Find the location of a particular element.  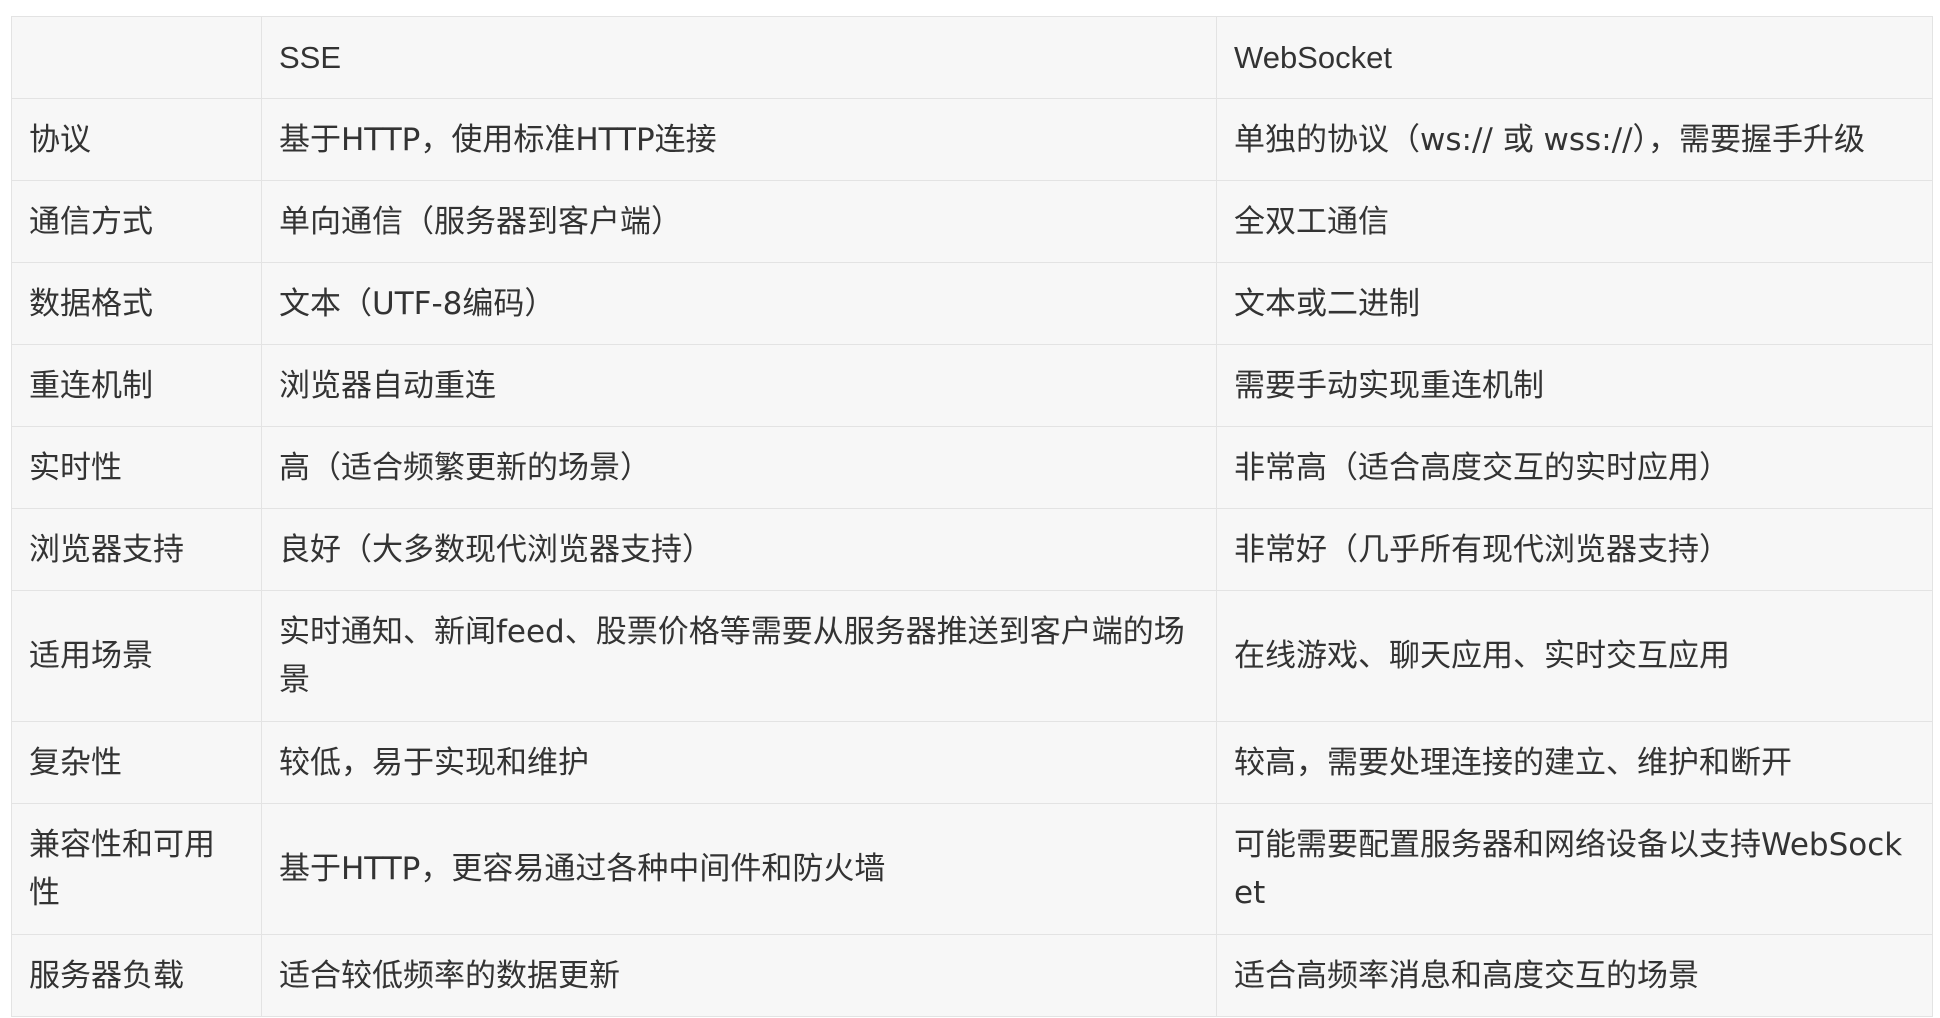

row-label-cell: 协议 is located at coordinates (136, 139).